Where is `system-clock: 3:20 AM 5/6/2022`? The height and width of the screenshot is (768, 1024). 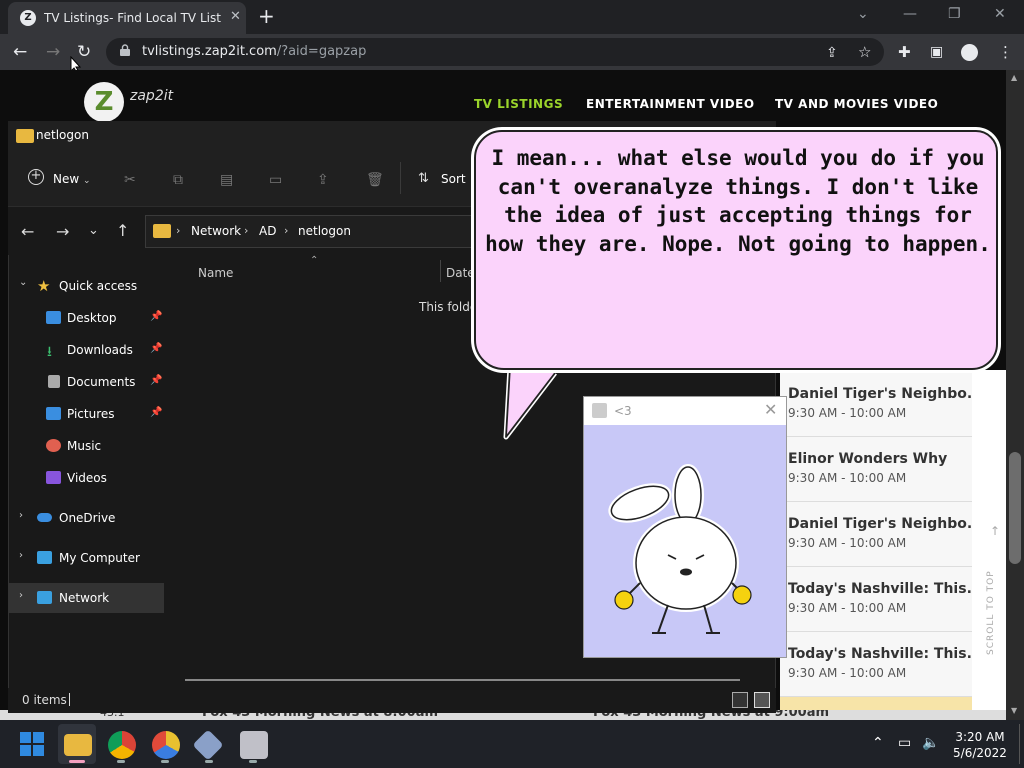
system-clock: 3:20 AM 5/6/2022 is located at coordinates (980, 745).